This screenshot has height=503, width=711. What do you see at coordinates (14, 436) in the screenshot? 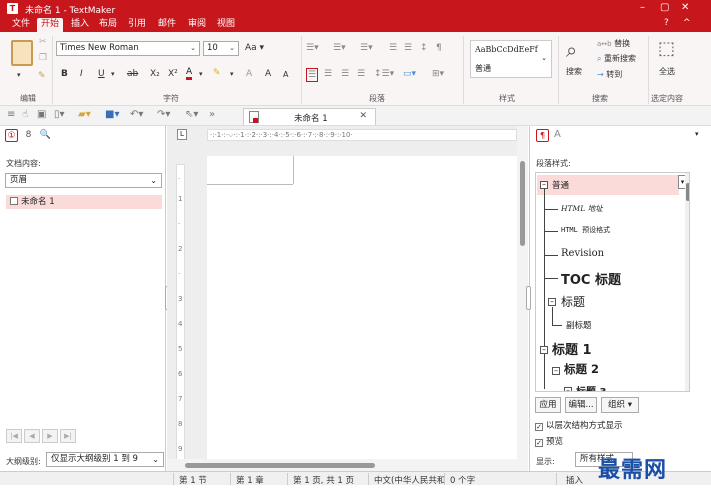
I see `first-icon: |◀` at bounding box center [14, 436].